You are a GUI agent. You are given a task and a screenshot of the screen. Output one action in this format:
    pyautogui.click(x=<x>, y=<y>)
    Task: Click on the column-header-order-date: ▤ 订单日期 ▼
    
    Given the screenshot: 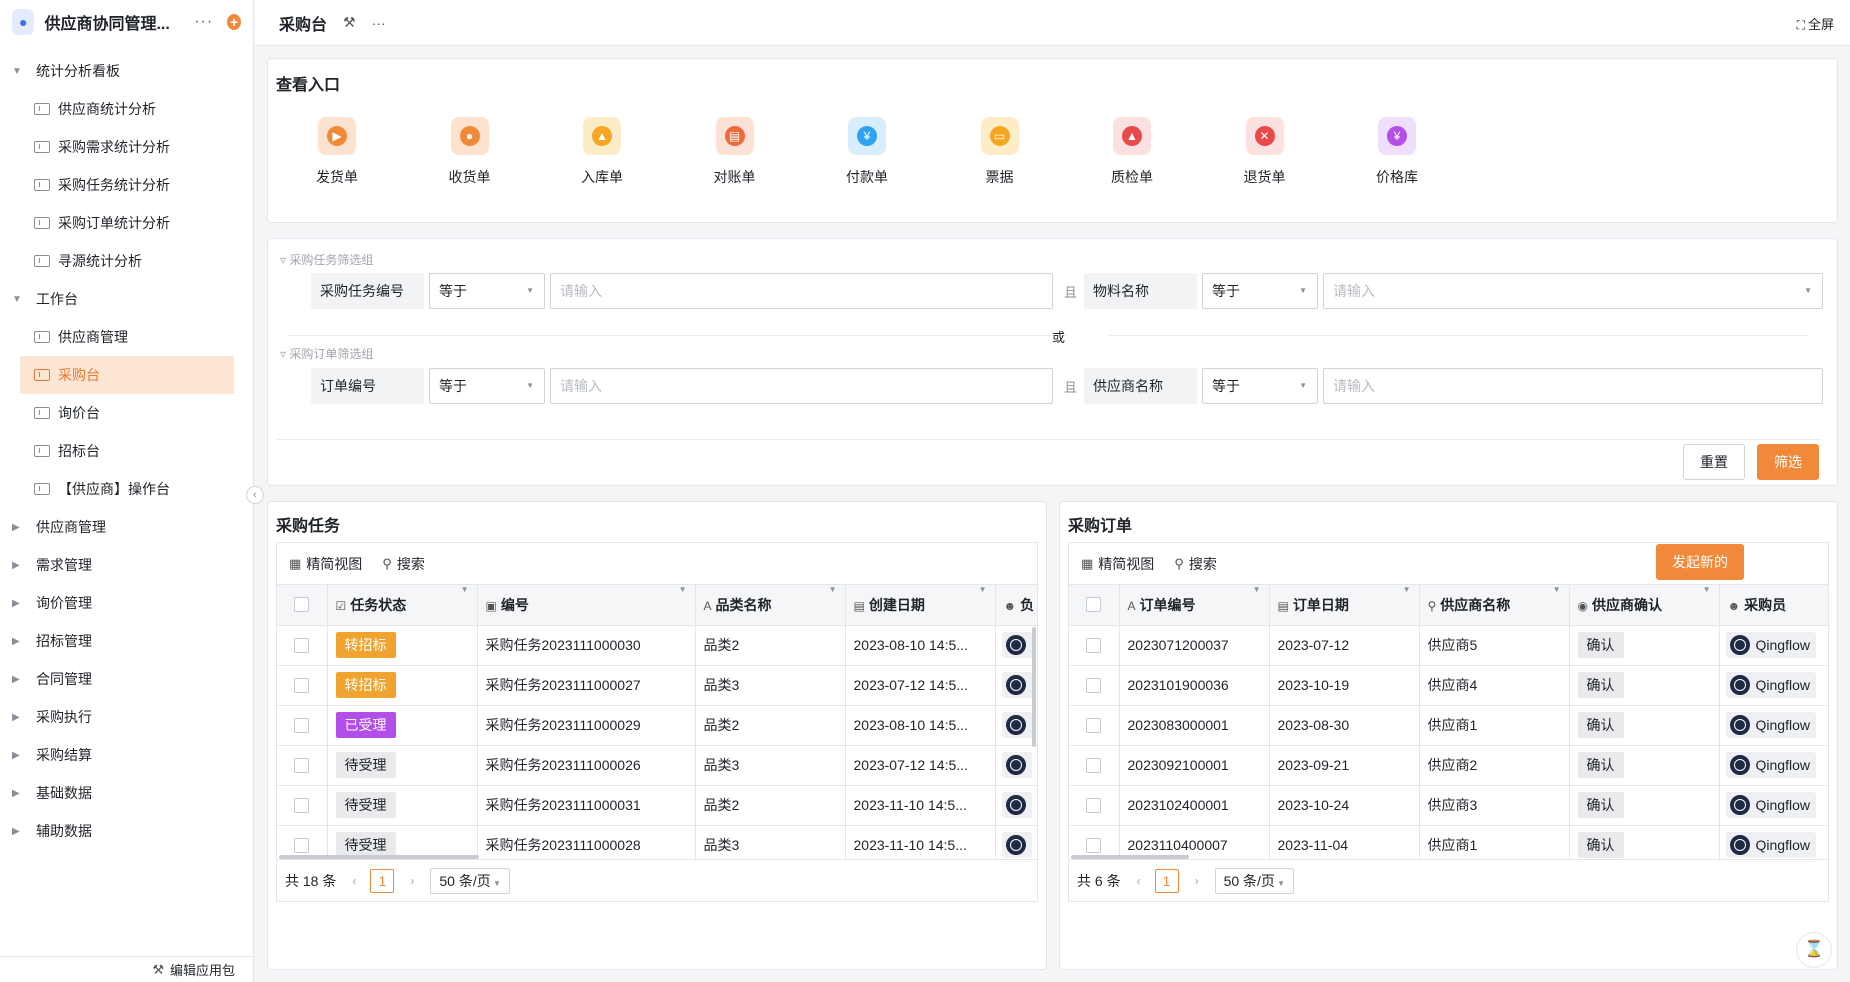 What is the action you would take?
    pyautogui.click(x=1344, y=605)
    